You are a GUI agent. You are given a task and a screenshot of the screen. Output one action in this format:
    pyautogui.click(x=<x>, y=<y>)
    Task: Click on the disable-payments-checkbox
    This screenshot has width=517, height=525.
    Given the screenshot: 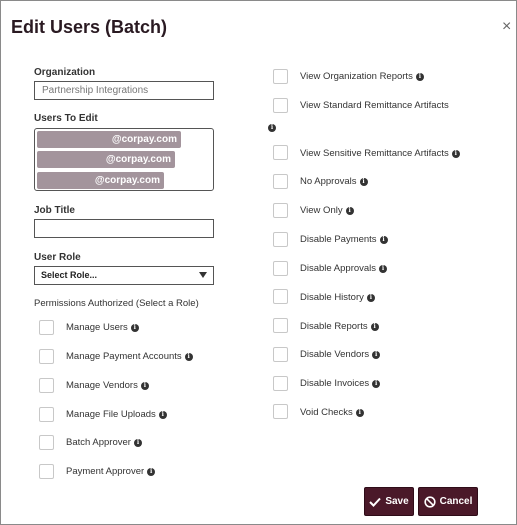 What is the action you would take?
    pyautogui.click(x=280, y=239)
    